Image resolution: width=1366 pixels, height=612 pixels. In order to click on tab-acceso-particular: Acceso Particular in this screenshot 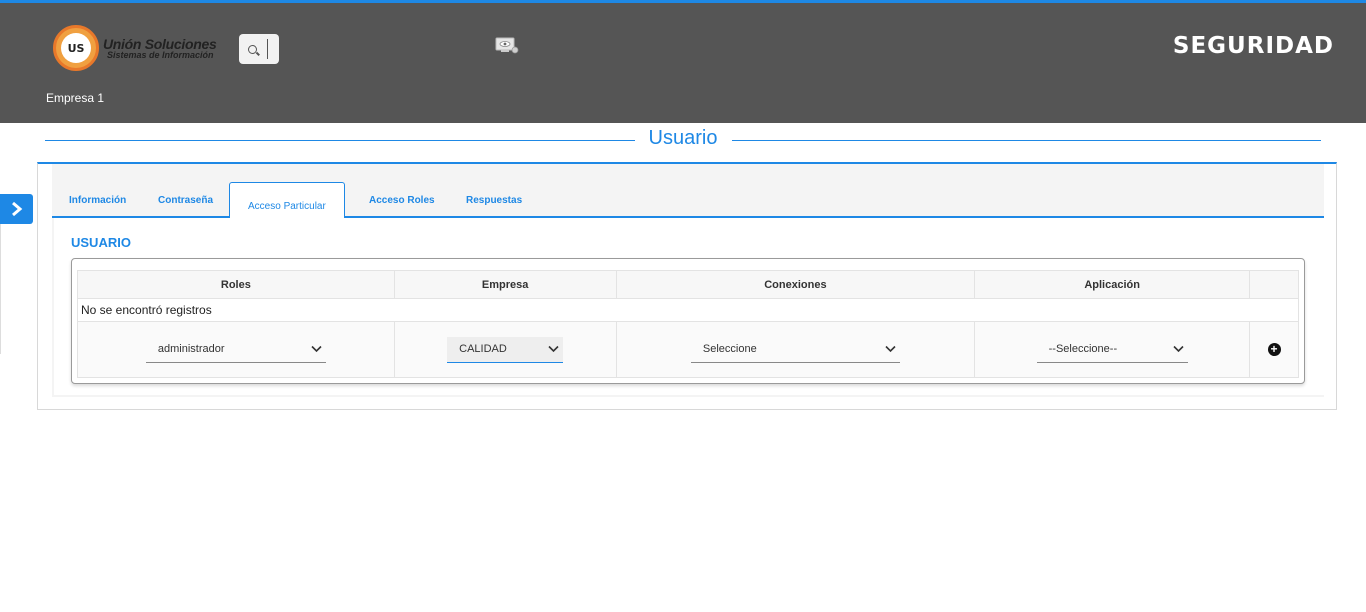, I will do `click(287, 200)`.